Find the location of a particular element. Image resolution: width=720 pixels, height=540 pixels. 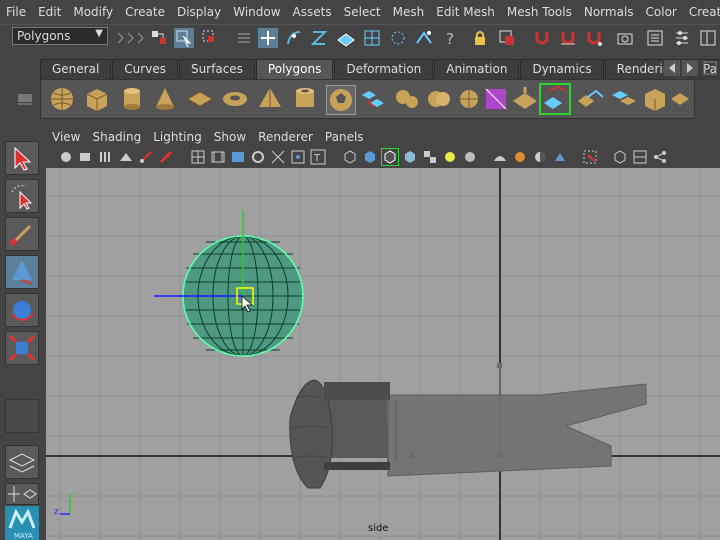

gate-mask-icon is located at coordinates (258, 157).